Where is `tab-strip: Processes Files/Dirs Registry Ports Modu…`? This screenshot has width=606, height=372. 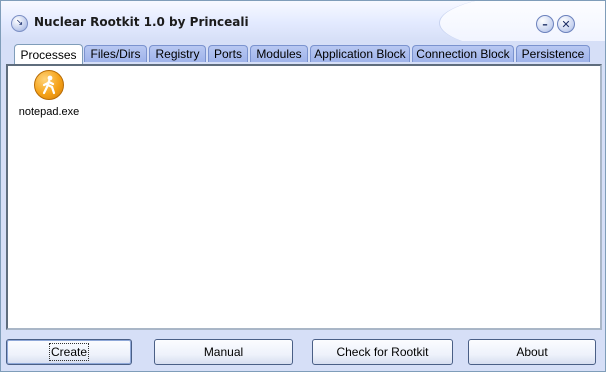
tab-strip: Processes Files/Dirs Registry Ports Modu… is located at coordinates (303, 54).